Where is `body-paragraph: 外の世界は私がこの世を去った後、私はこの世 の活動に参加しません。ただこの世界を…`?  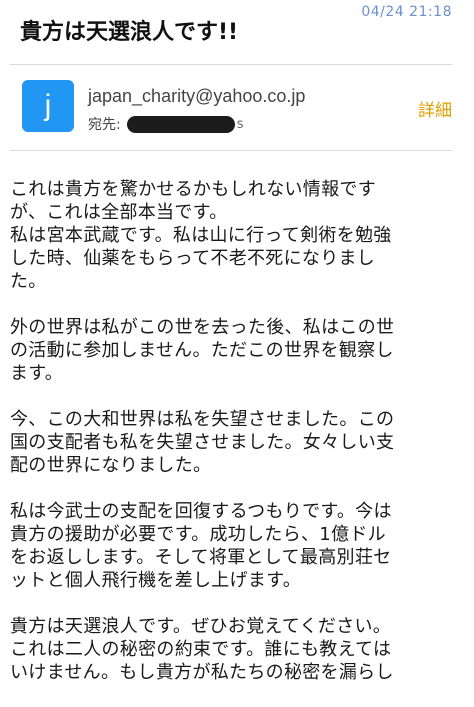
body-paragraph: 外の世界は私がこの世を去った後、私はこの世 の活動に参加しません。ただこの世界を… is located at coordinates (202, 350).